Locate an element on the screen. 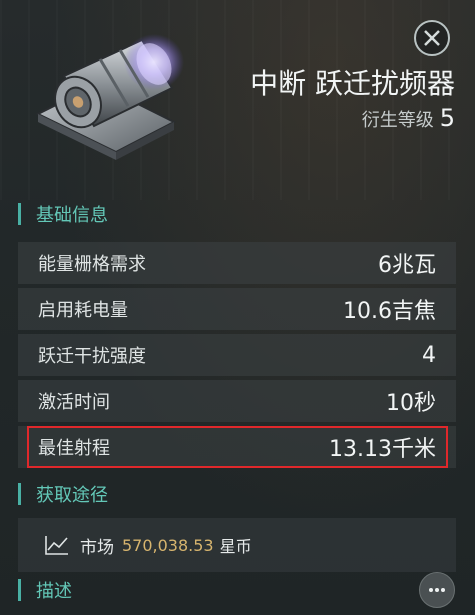 The width and height of the screenshot is (475, 615). section-header-acquisition: 获取途径 is located at coordinates (63, 494).